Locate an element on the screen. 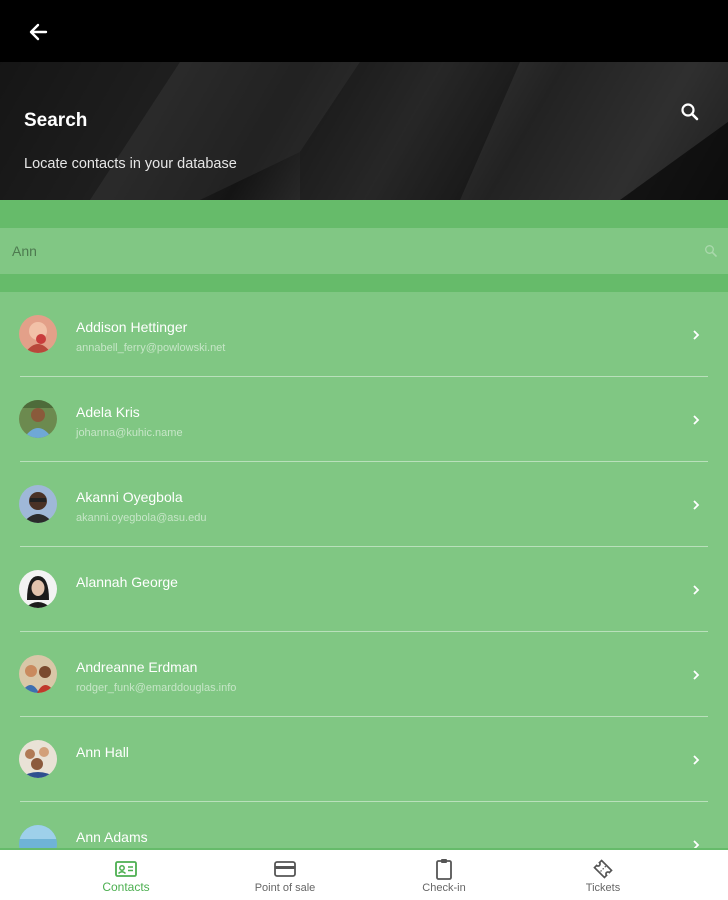 The image size is (728, 900). bottom-navigation: Contacts Point of sale Check-in Tickets is located at coordinates (364, 874).